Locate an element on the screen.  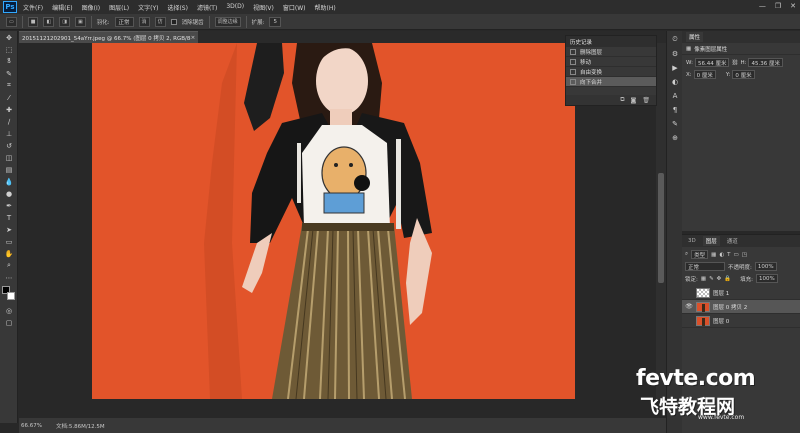
history-brush-icon: ↺ is located at coordinates (9, 145).